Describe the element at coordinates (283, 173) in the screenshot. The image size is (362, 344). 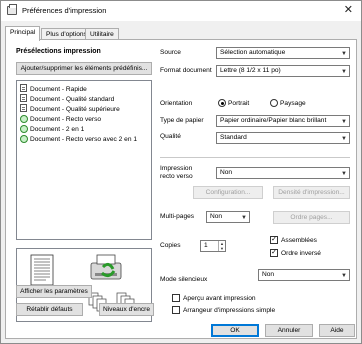
I see `duplex-select: Non ▼` at that location.